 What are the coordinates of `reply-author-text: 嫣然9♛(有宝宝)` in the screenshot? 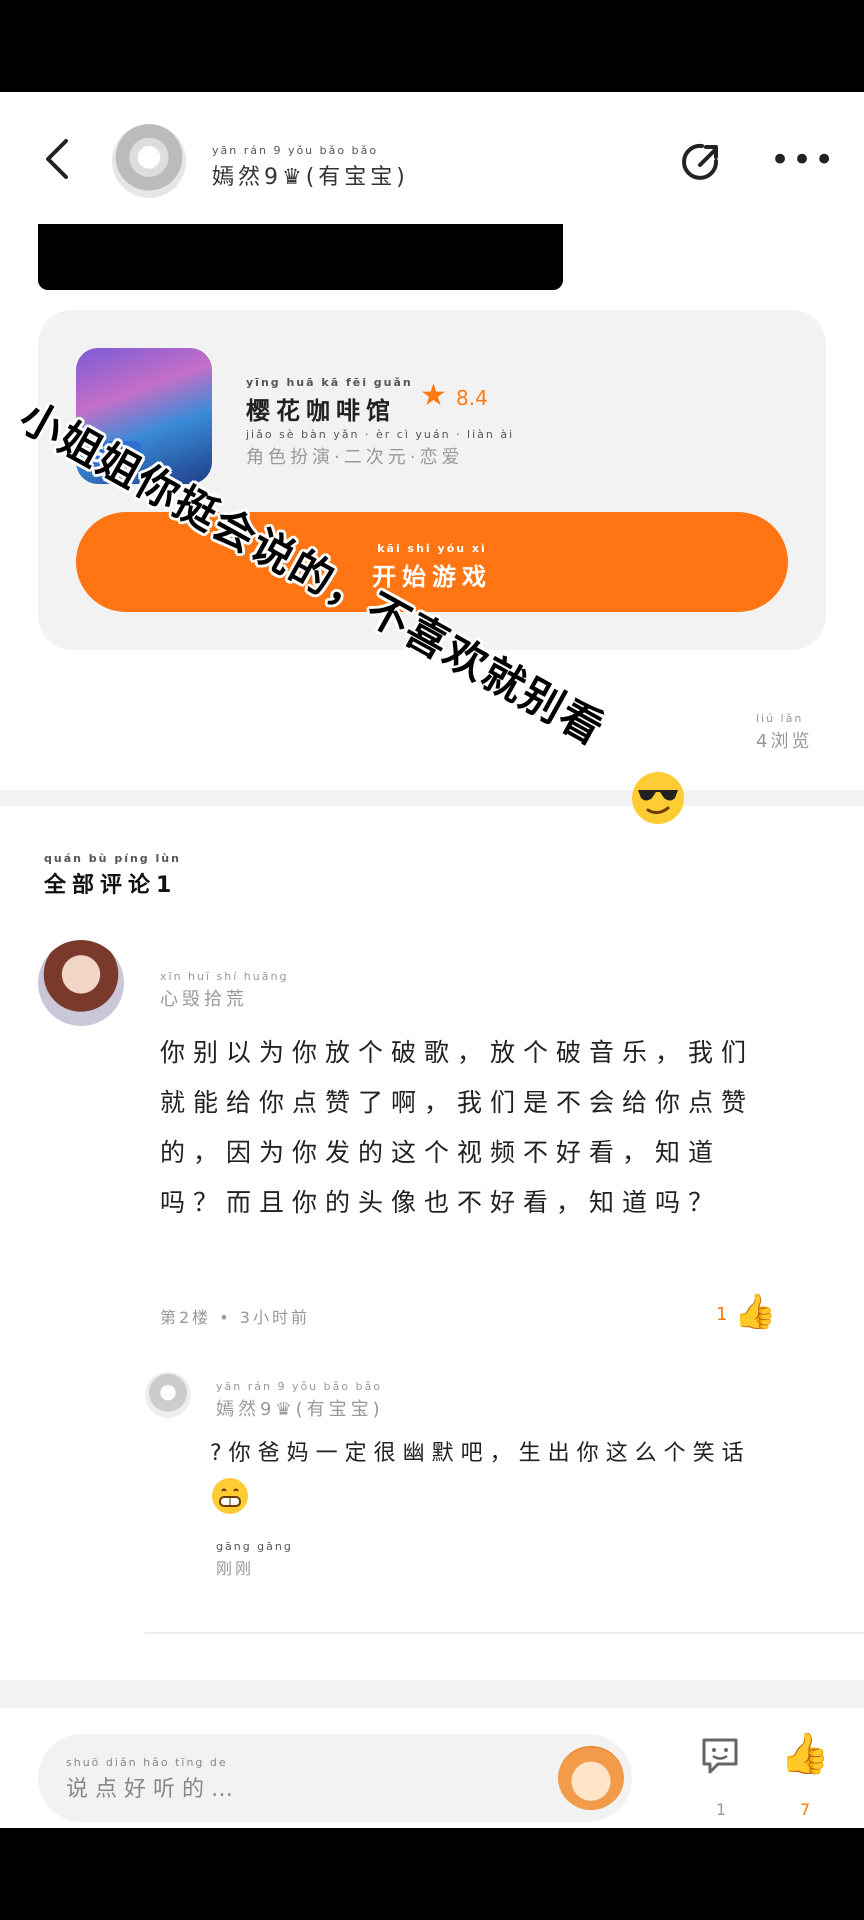 It's located at (300, 1409).